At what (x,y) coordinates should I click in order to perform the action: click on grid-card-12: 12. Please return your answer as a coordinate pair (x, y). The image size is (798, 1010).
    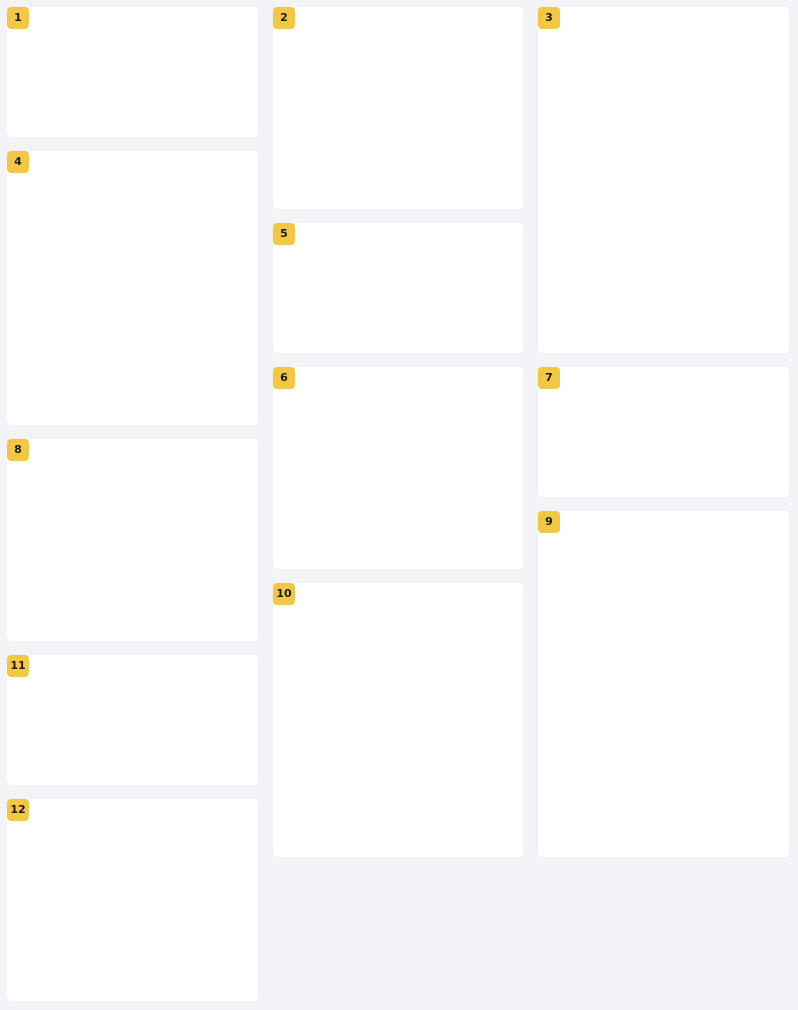
    Looking at the image, I should click on (132, 900).